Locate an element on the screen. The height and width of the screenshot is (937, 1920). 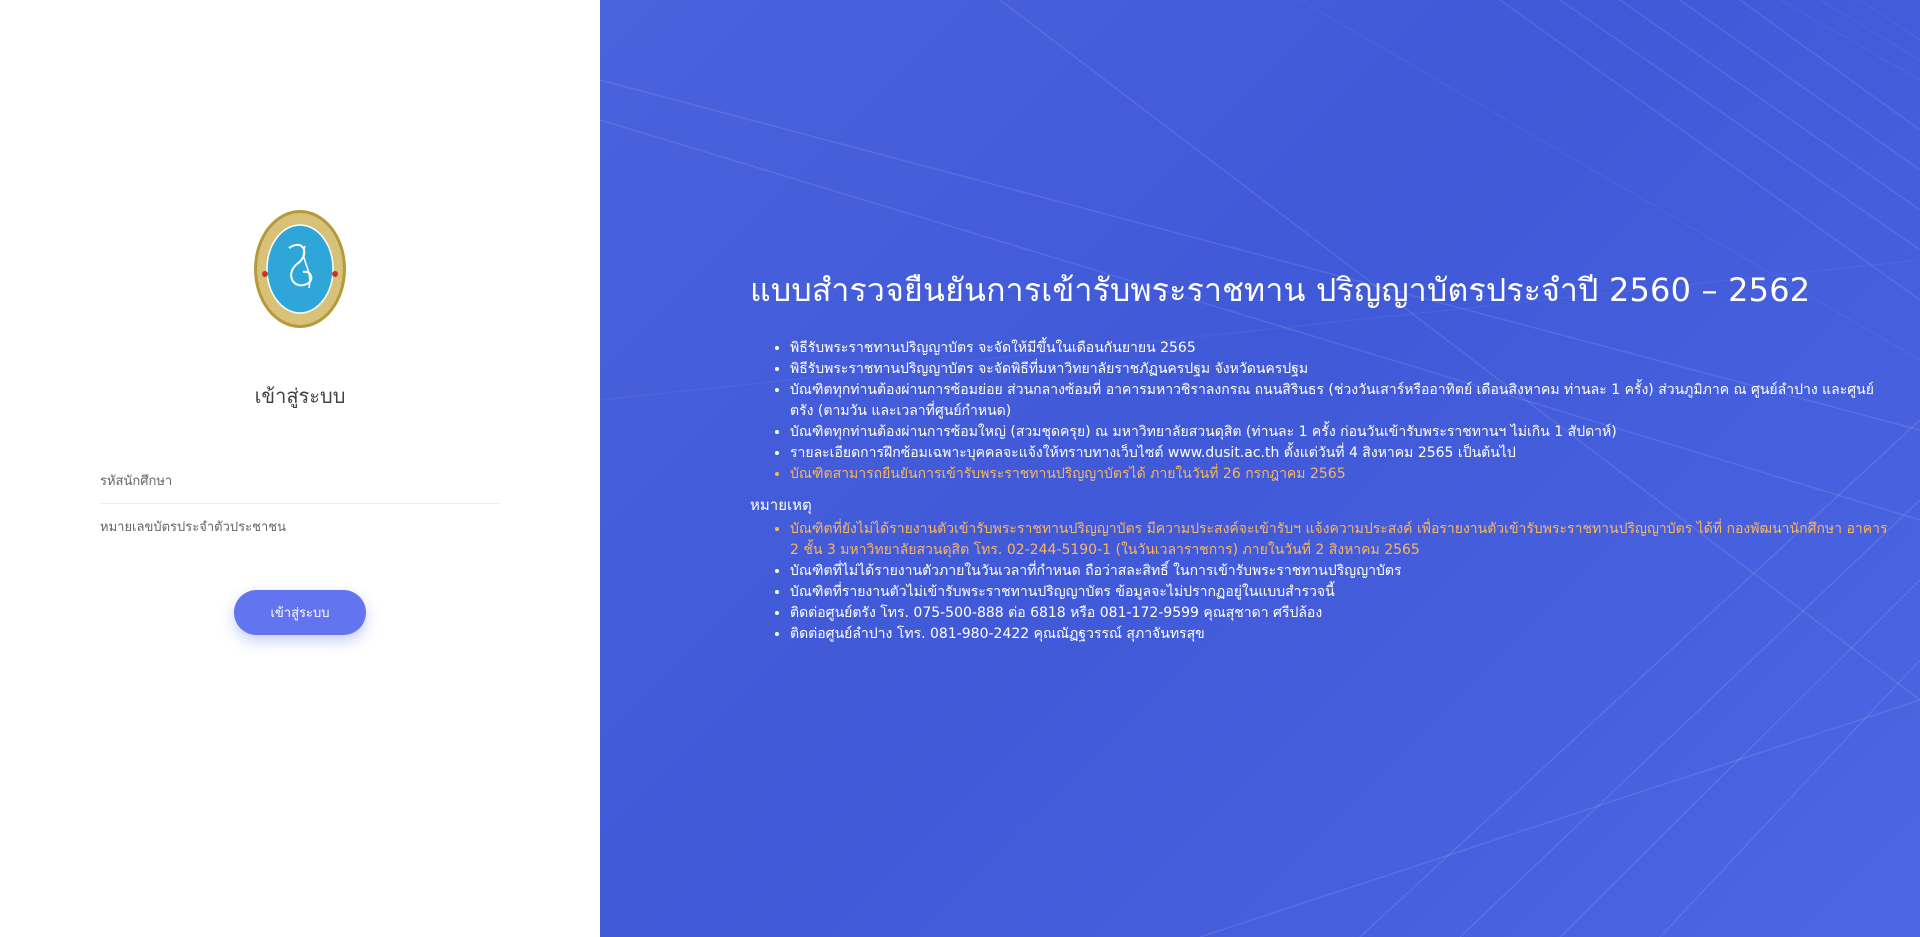
login-title: เข้าสู่ระบบ is located at coordinates (300, 396).